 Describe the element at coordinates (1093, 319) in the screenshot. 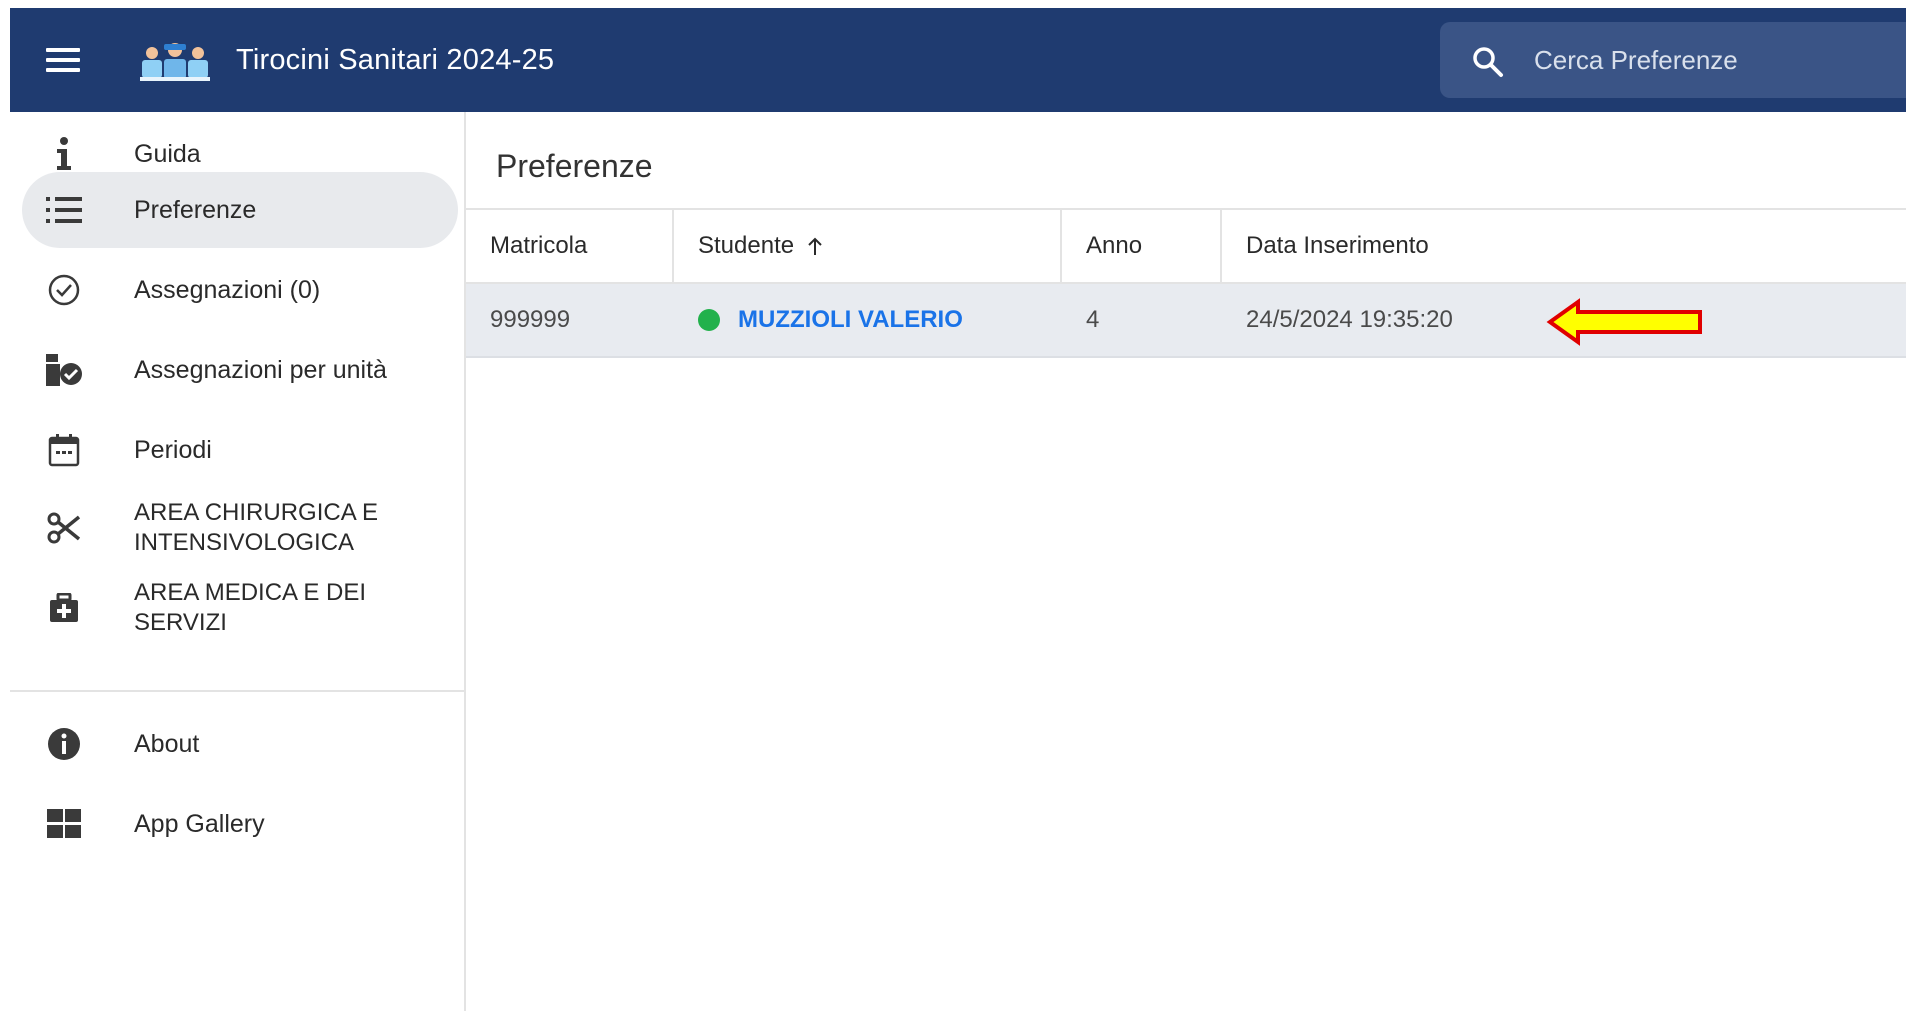

I see `cell-anno: 4` at that location.